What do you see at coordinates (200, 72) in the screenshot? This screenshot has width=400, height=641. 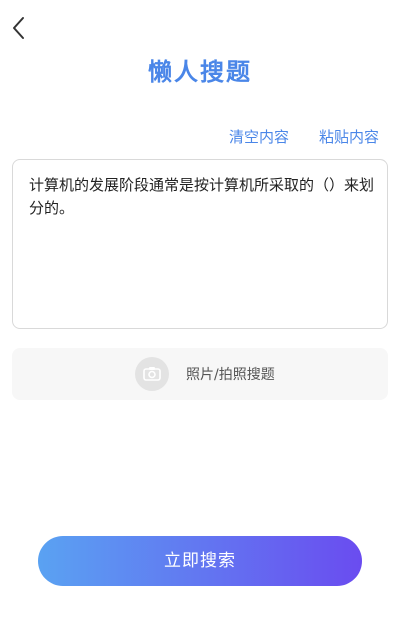 I see `page-title: 懒人搜题` at bounding box center [200, 72].